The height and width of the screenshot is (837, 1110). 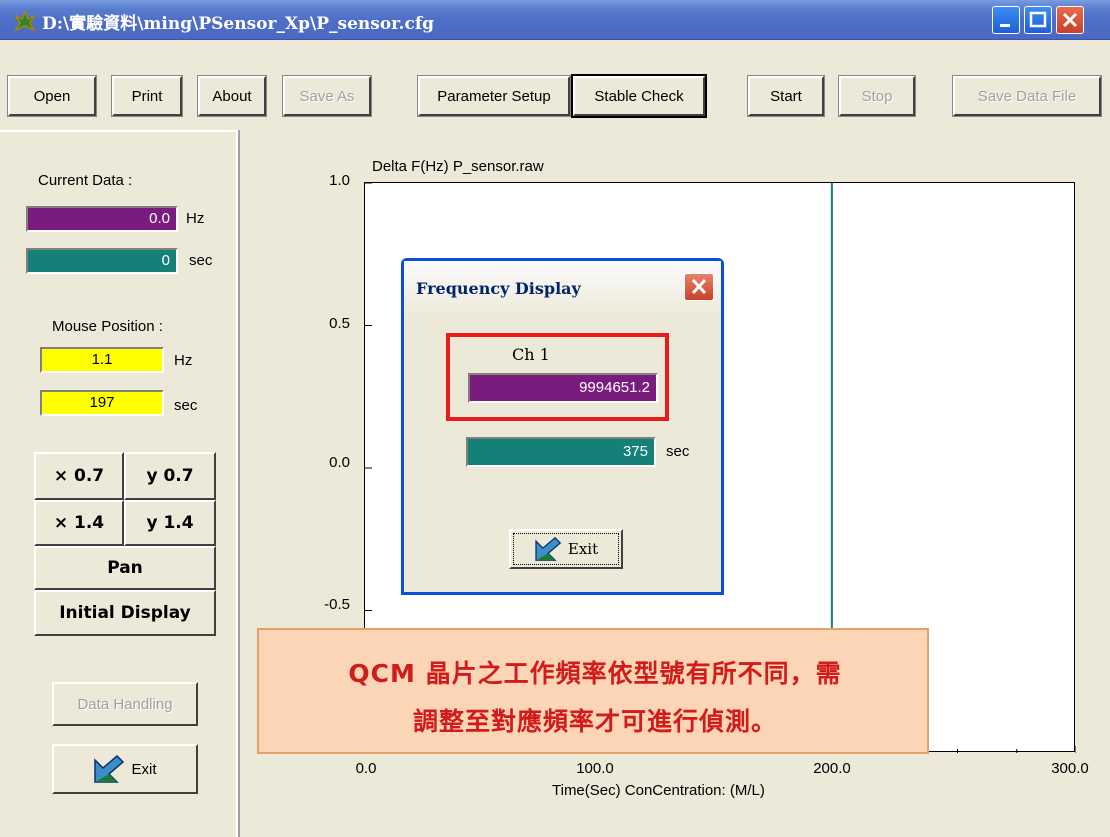 What do you see at coordinates (327, 96) in the screenshot?
I see `save-as-button: Save As` at bounding box center [327, 96].